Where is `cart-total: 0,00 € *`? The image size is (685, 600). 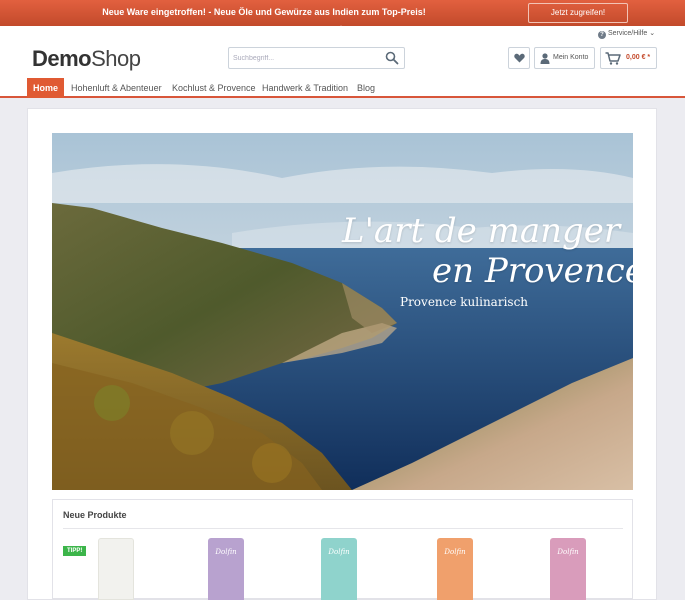 cart-total: 0,00 € * is located at coordinates (638, 57).